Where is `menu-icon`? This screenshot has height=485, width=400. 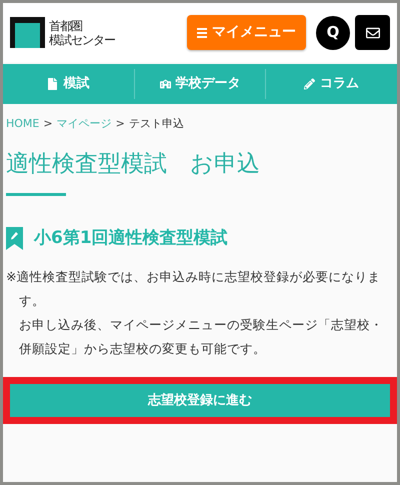 menu-icon is located at coordinates (202, 33).